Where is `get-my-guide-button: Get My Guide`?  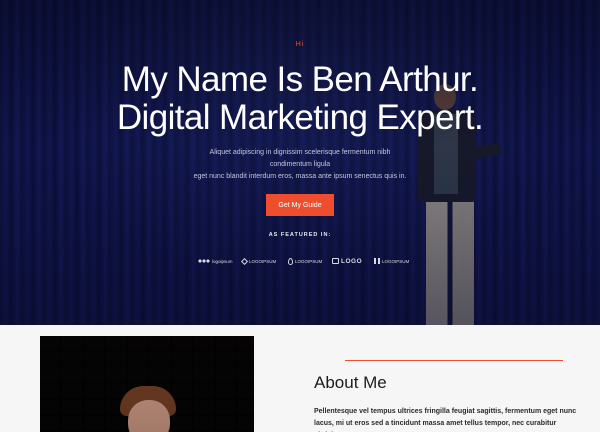 get-my-guide-button: Get My Guide is located at coordinates (300, 205).